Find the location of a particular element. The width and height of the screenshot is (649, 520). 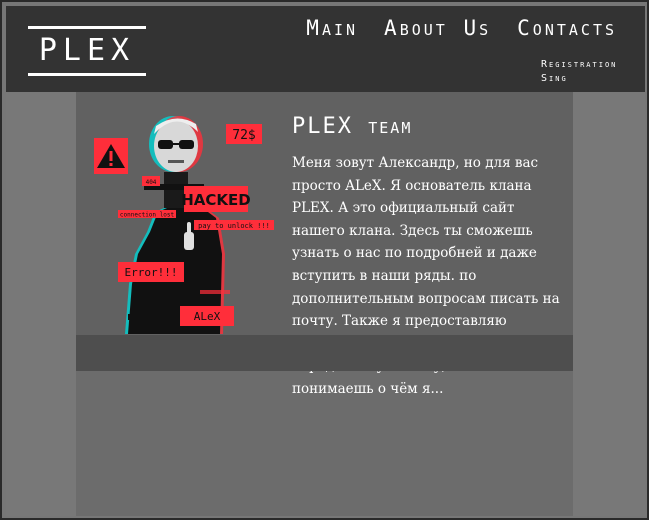

auth-links: Registration Sing is located at coordinates (579, 72).